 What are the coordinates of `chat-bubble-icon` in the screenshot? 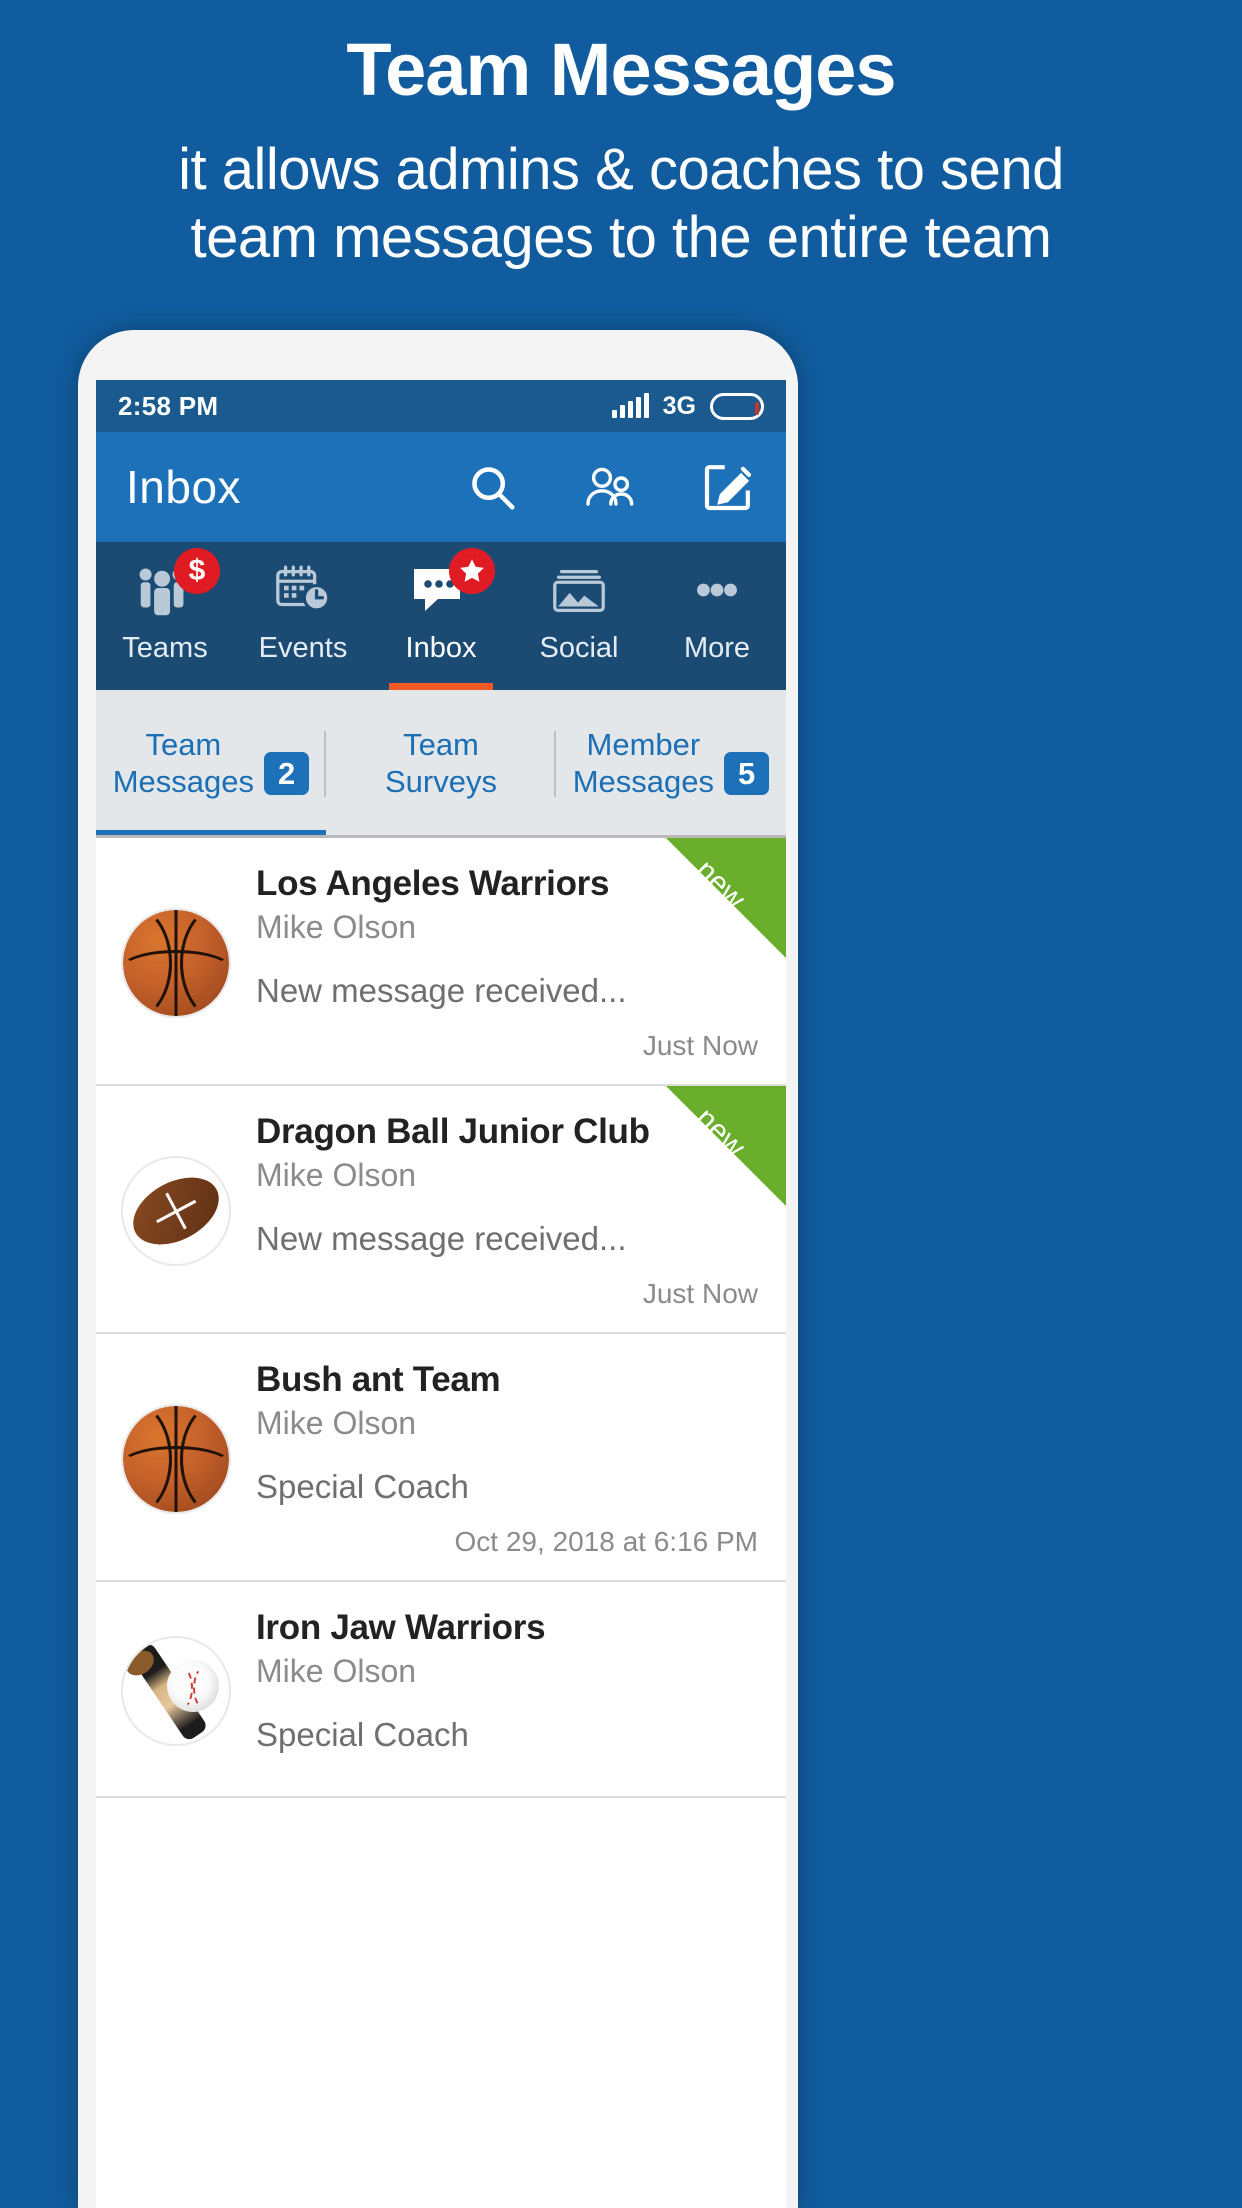 It's located at (452, 585).